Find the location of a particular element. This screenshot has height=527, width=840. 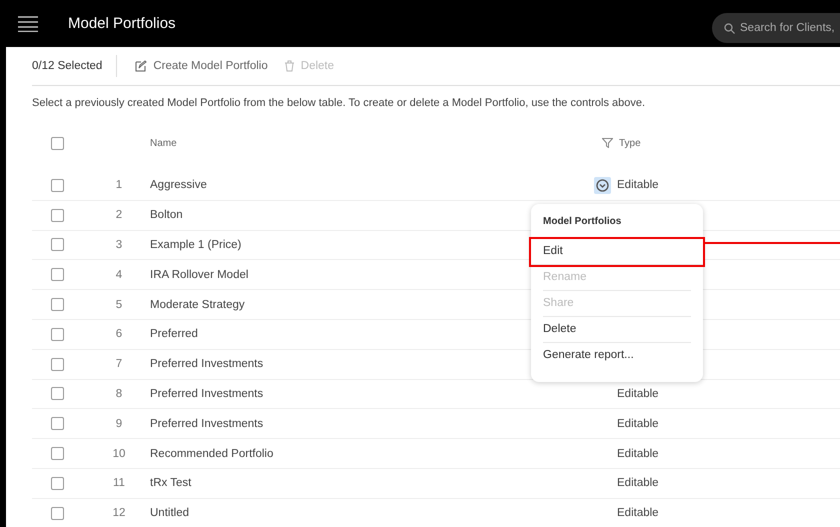

row-number: 2 is located at coordinates (119, 215).